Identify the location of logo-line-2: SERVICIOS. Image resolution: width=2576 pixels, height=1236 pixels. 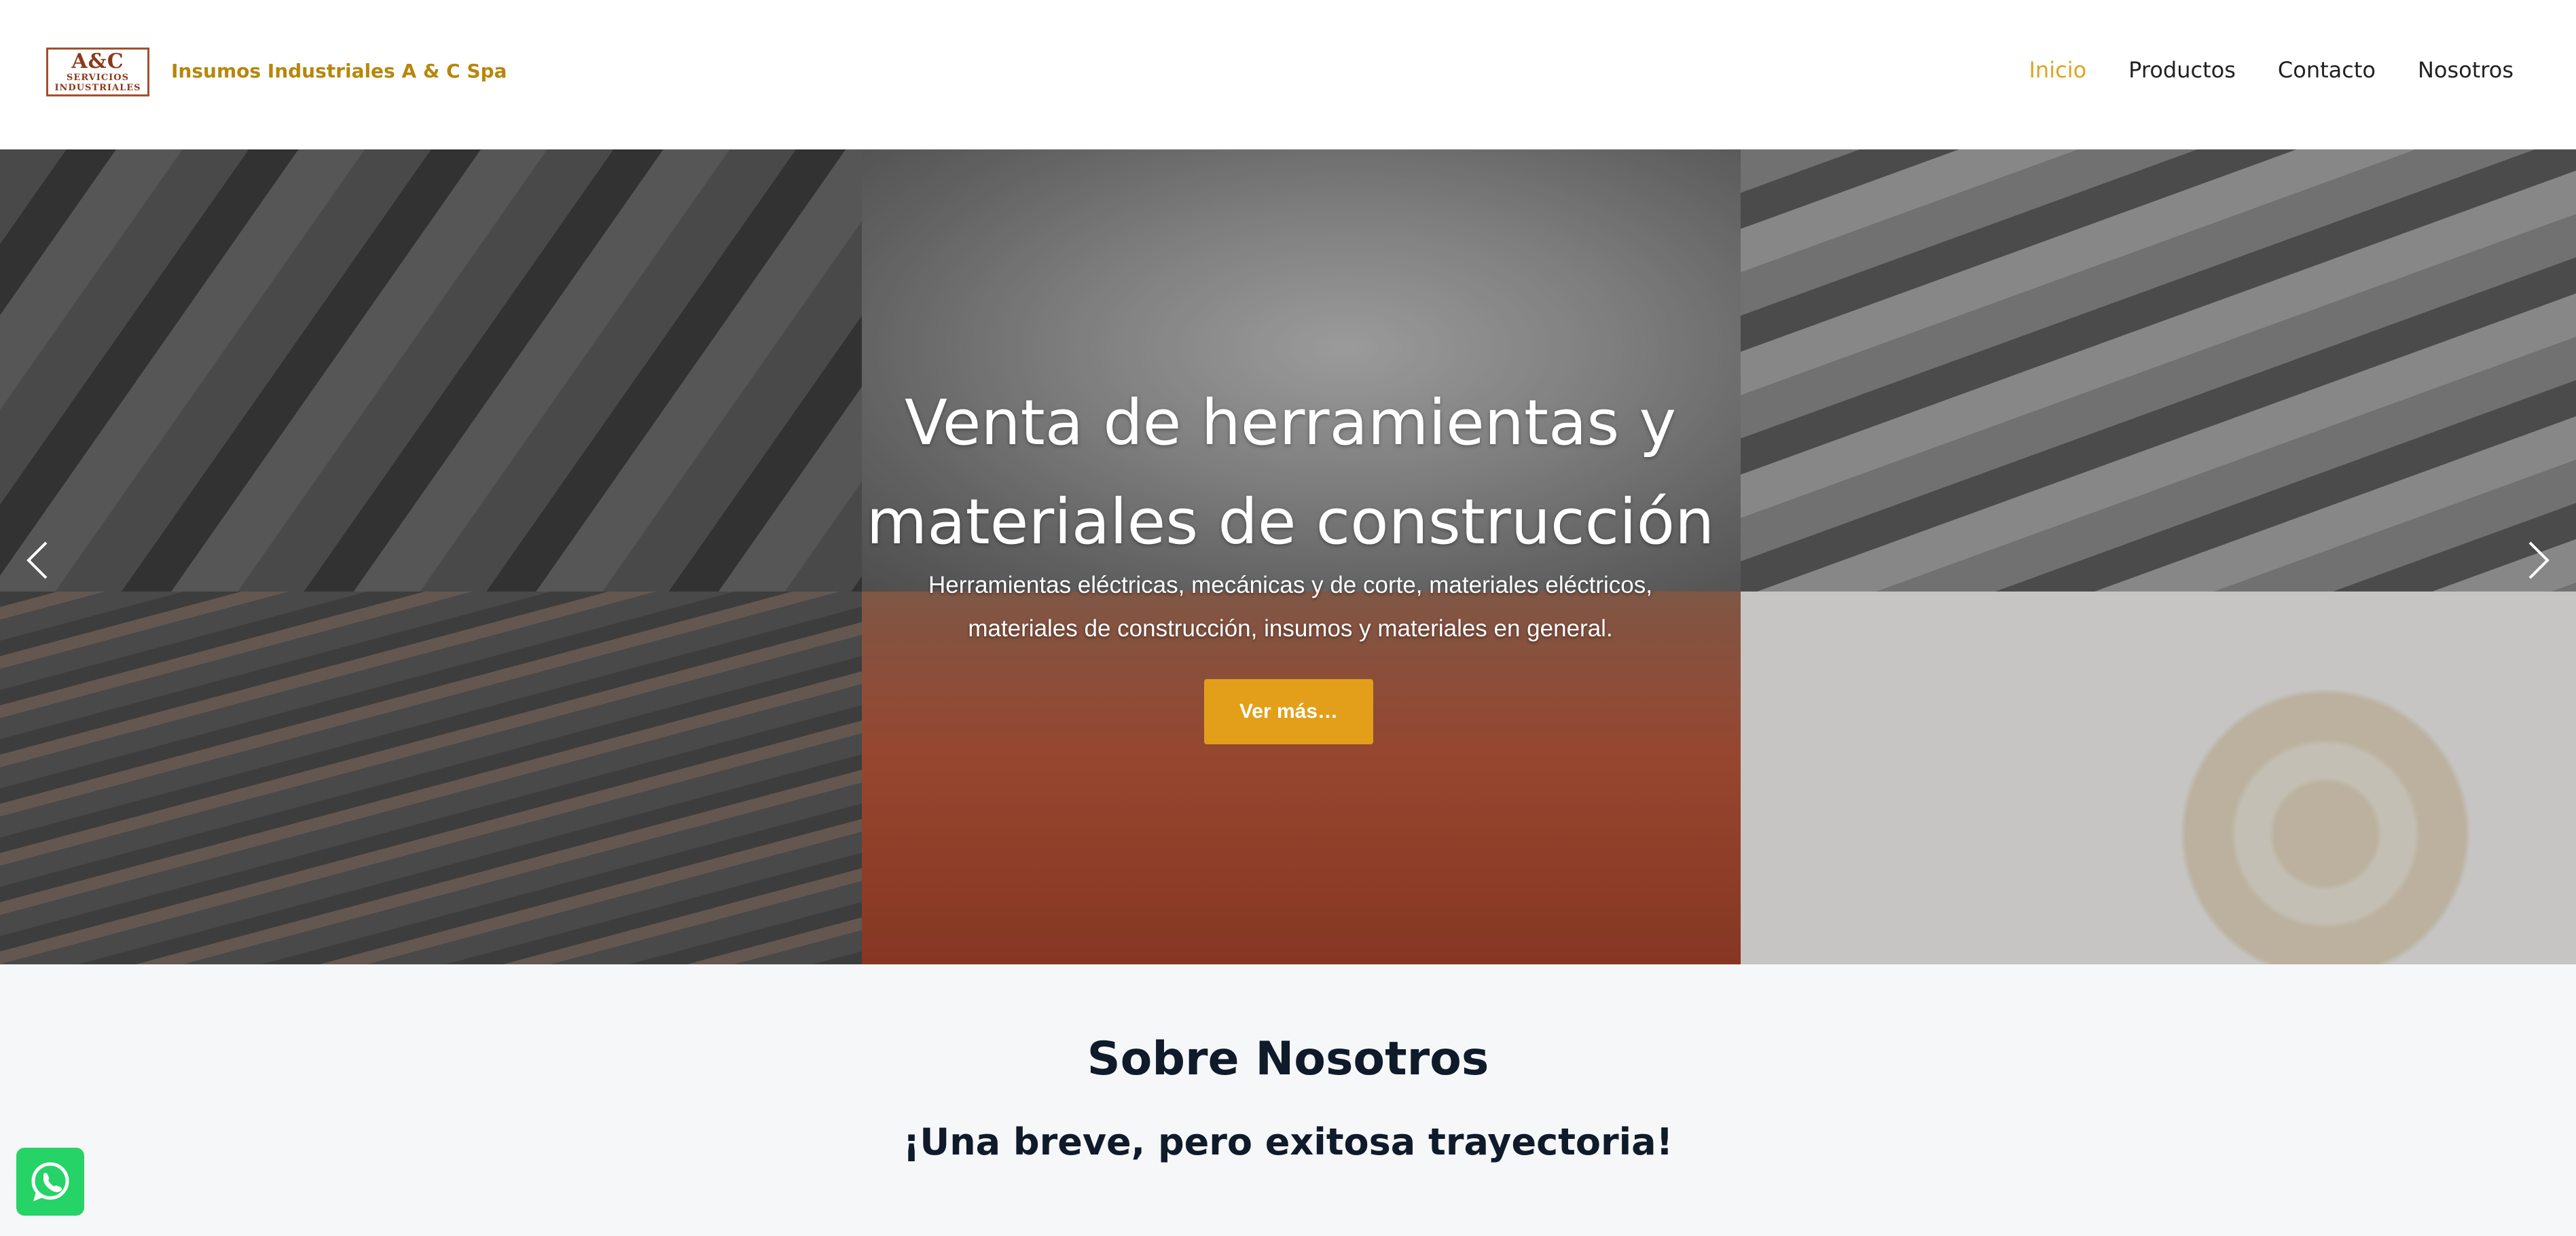
(98, 78).